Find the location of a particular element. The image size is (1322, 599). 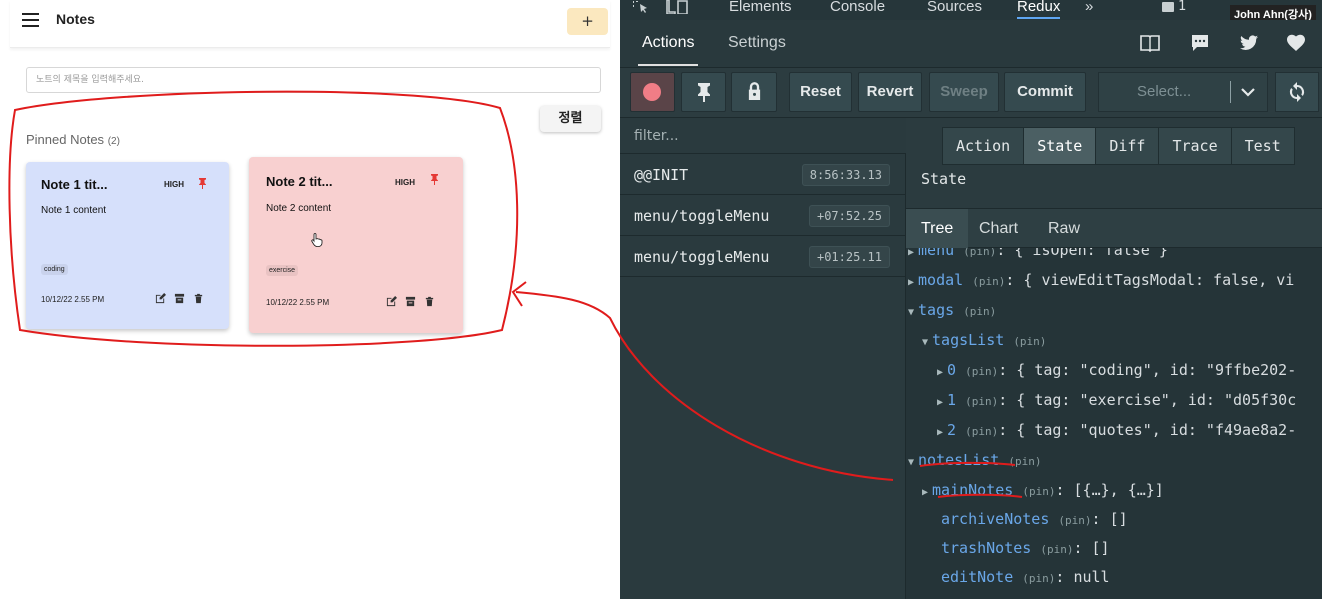

note-tag: coding is located at coordinates (54, 269).